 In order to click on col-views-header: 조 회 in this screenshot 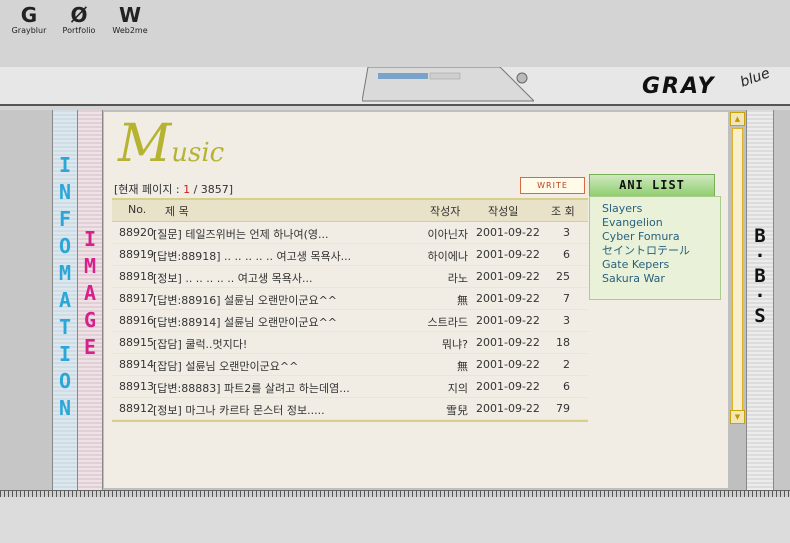, I will do `click(563, 211)`.